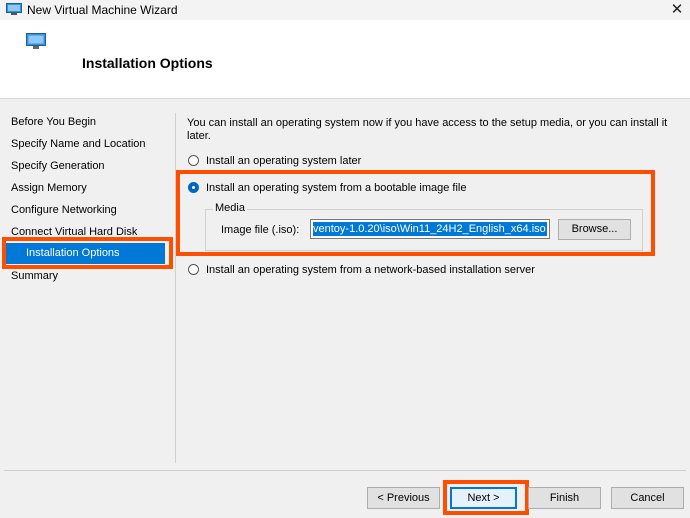  Describe the element at coordinates (677, 10) in the screenshot. I see `close-icon: ✕` at that location.